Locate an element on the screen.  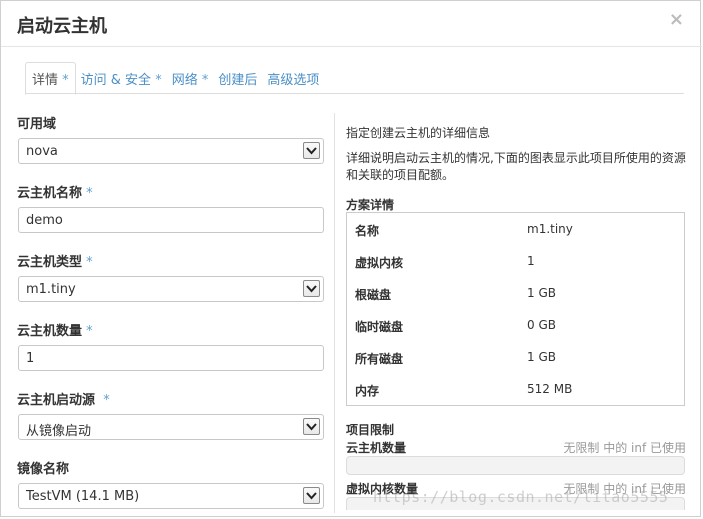
instances-quota-bar is located at coordinates (515, 465).